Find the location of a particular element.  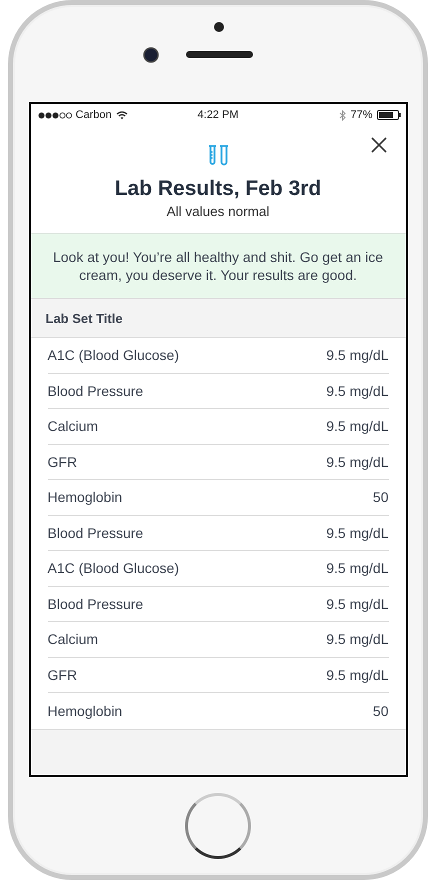

carrier-name: Carbon is located at coordinates (94, 115).